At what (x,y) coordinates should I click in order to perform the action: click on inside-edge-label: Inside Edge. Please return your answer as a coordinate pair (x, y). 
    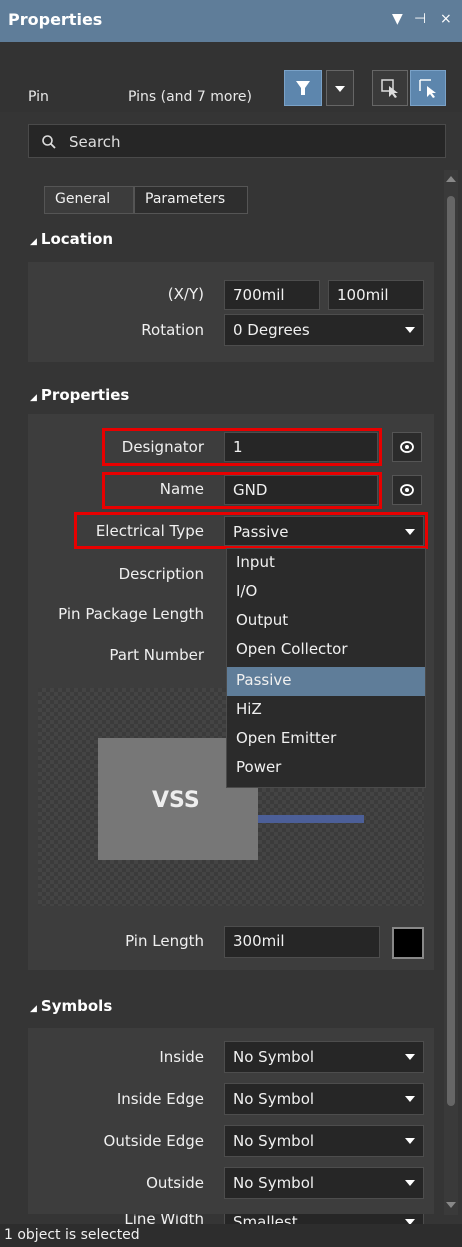
    Looking at the image, I should click on (160, 1099).